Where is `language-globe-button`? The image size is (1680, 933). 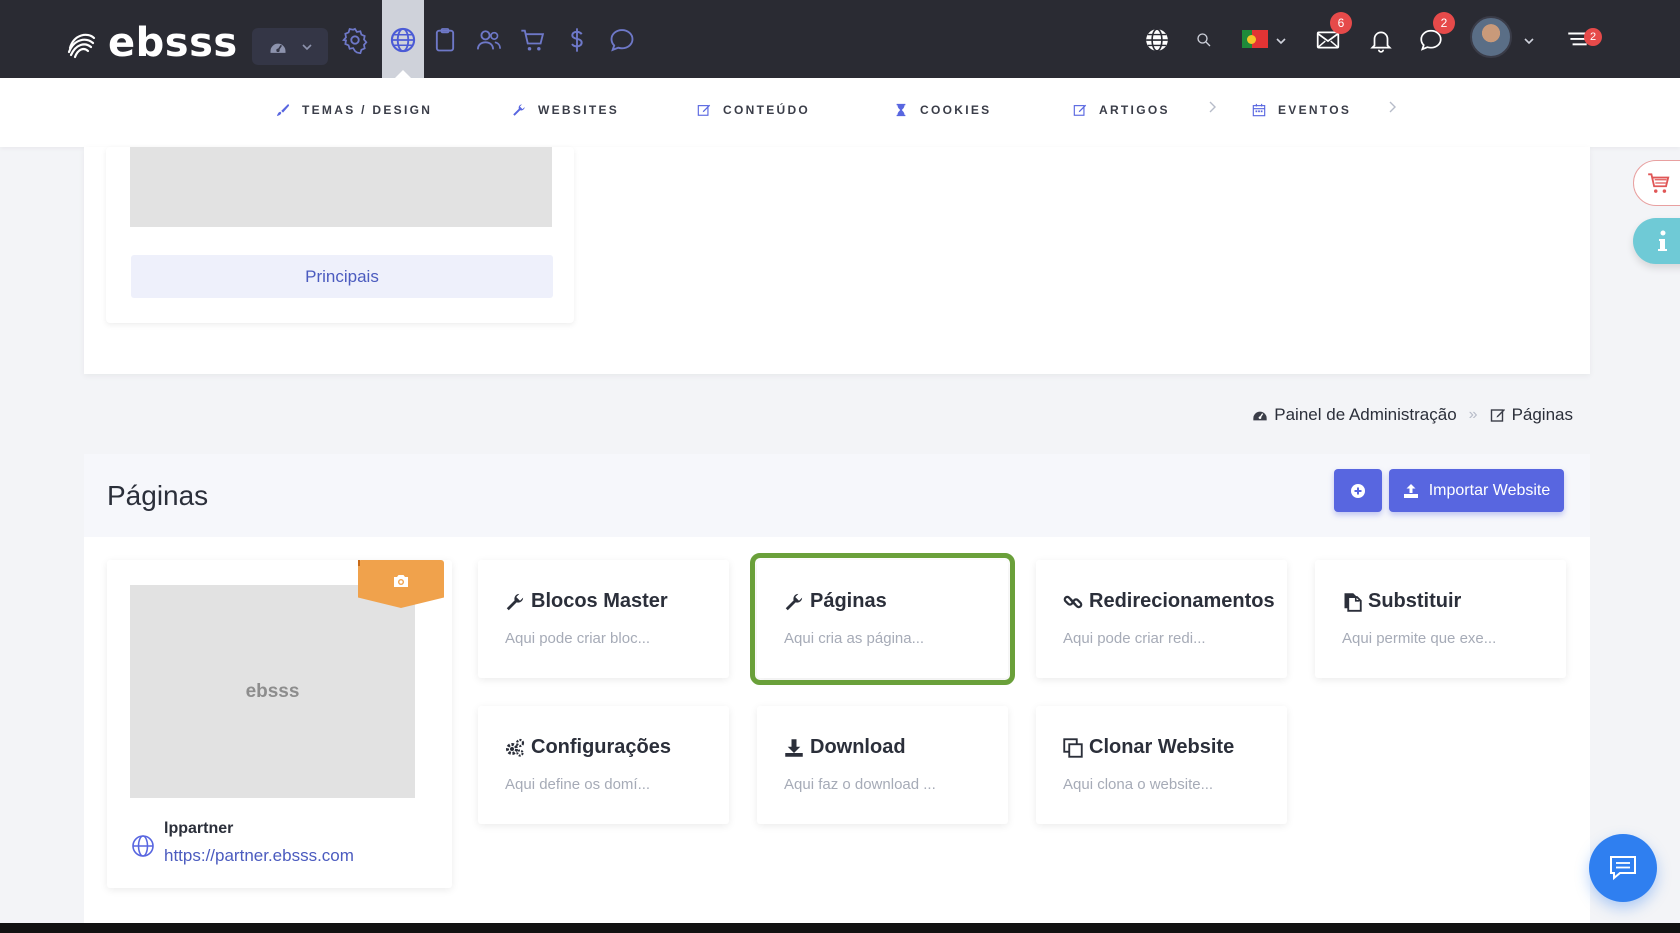 language-globe-button is located at coordinates (1157, 40).